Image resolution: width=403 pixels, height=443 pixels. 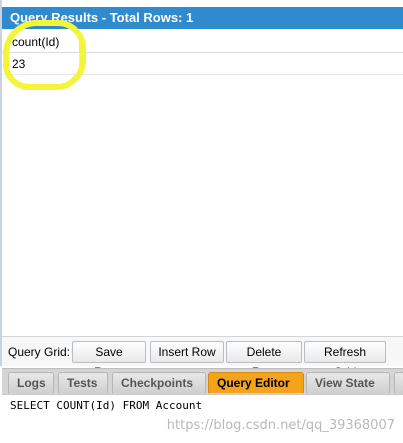 I want to click on tab-tests: Tests, so click(x=83, y=382).